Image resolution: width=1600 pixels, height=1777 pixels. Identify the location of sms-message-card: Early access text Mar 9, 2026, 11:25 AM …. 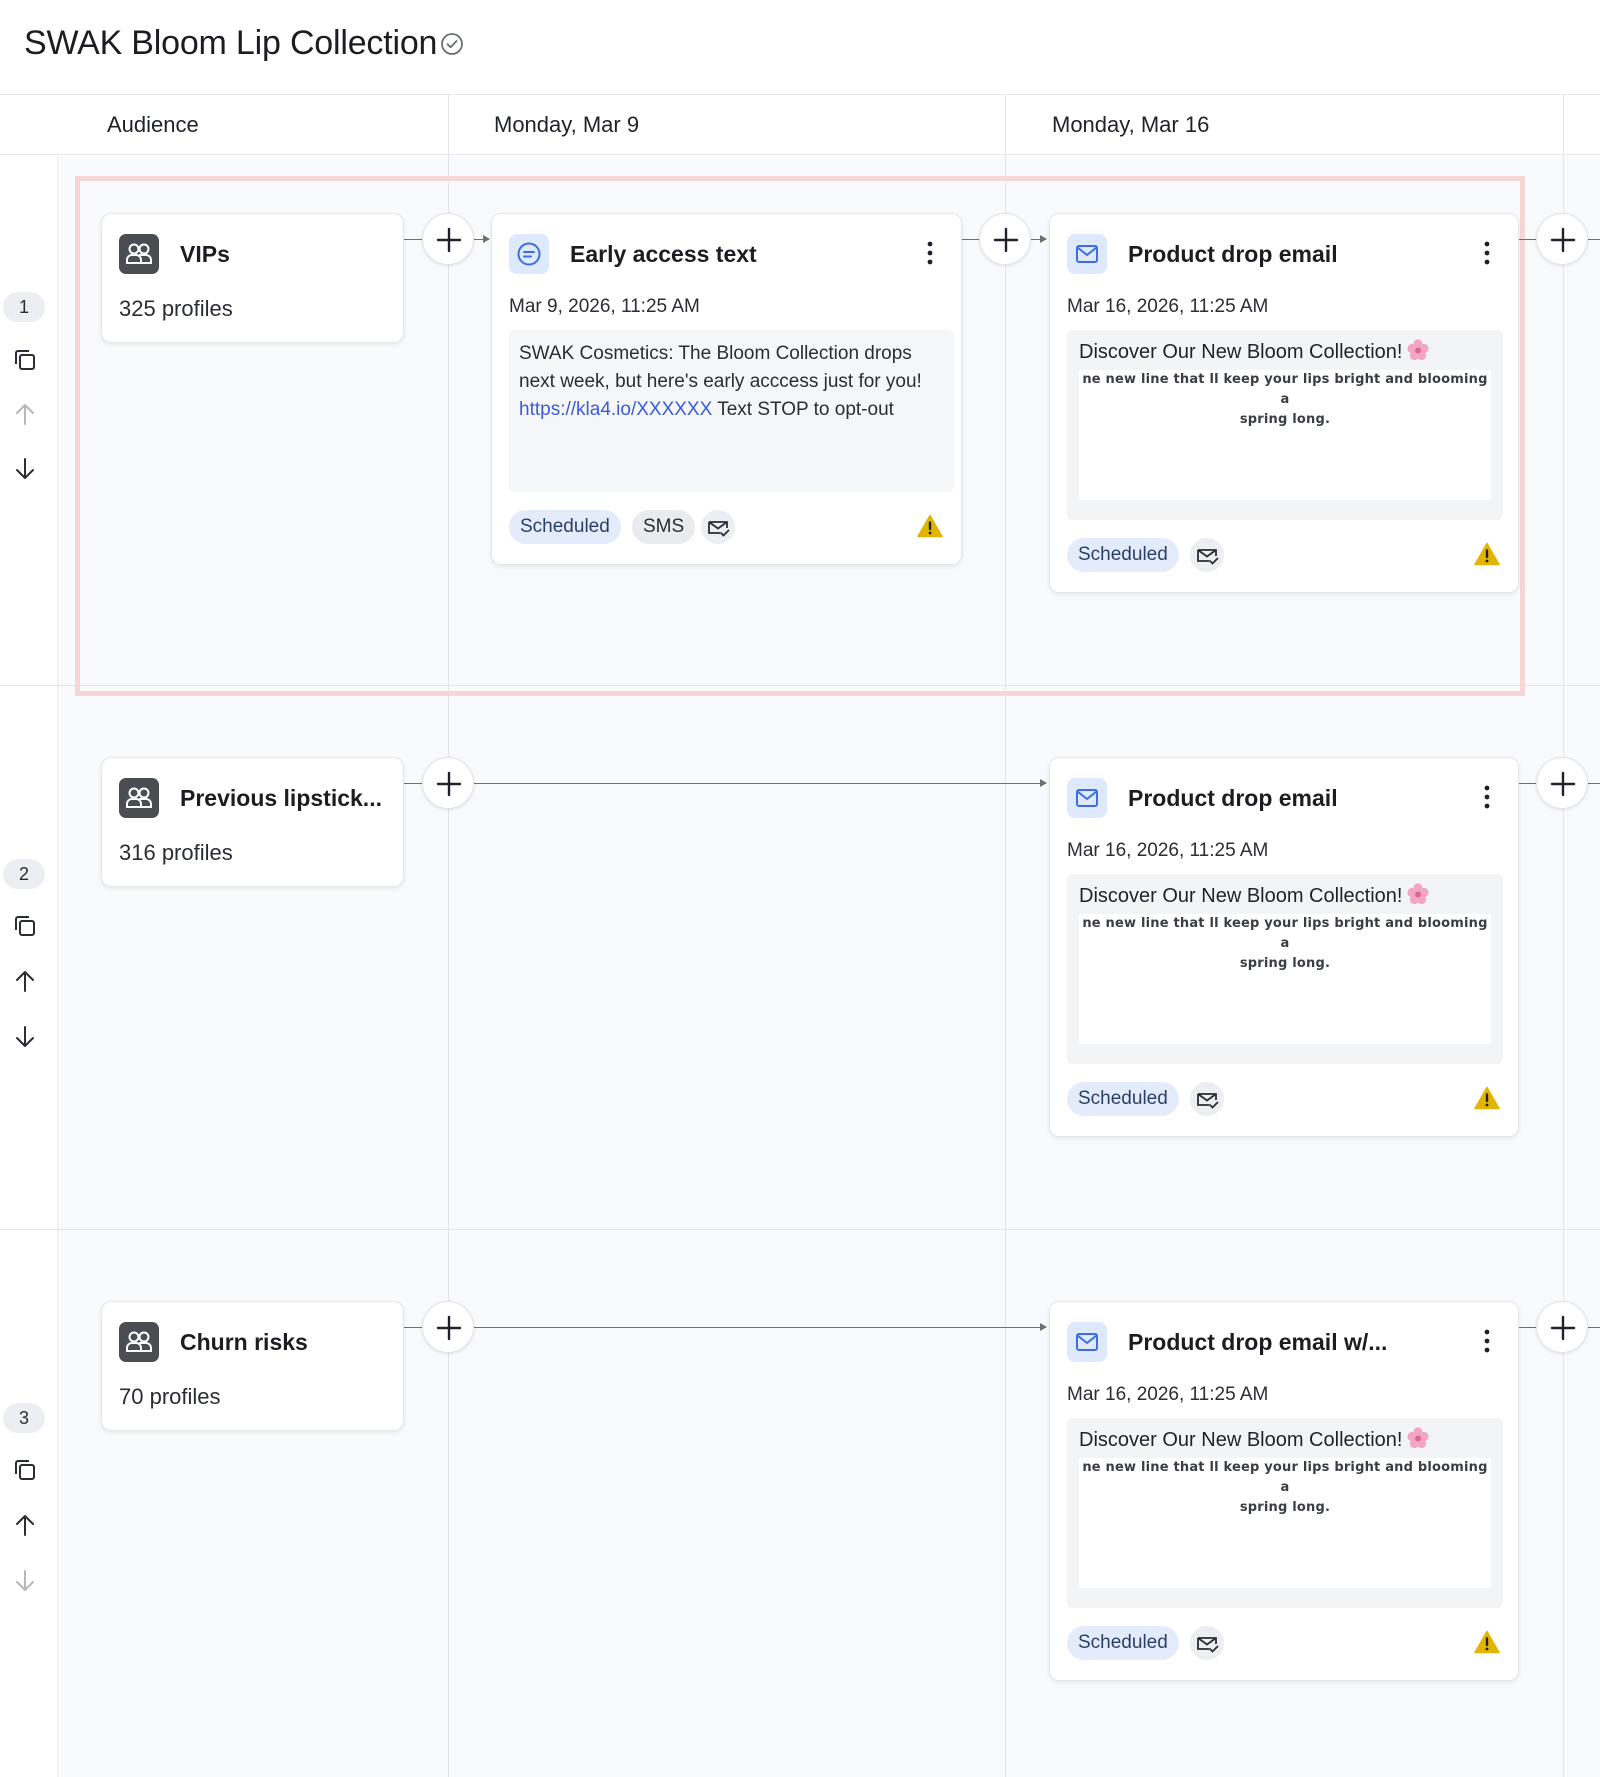
(726, 389).